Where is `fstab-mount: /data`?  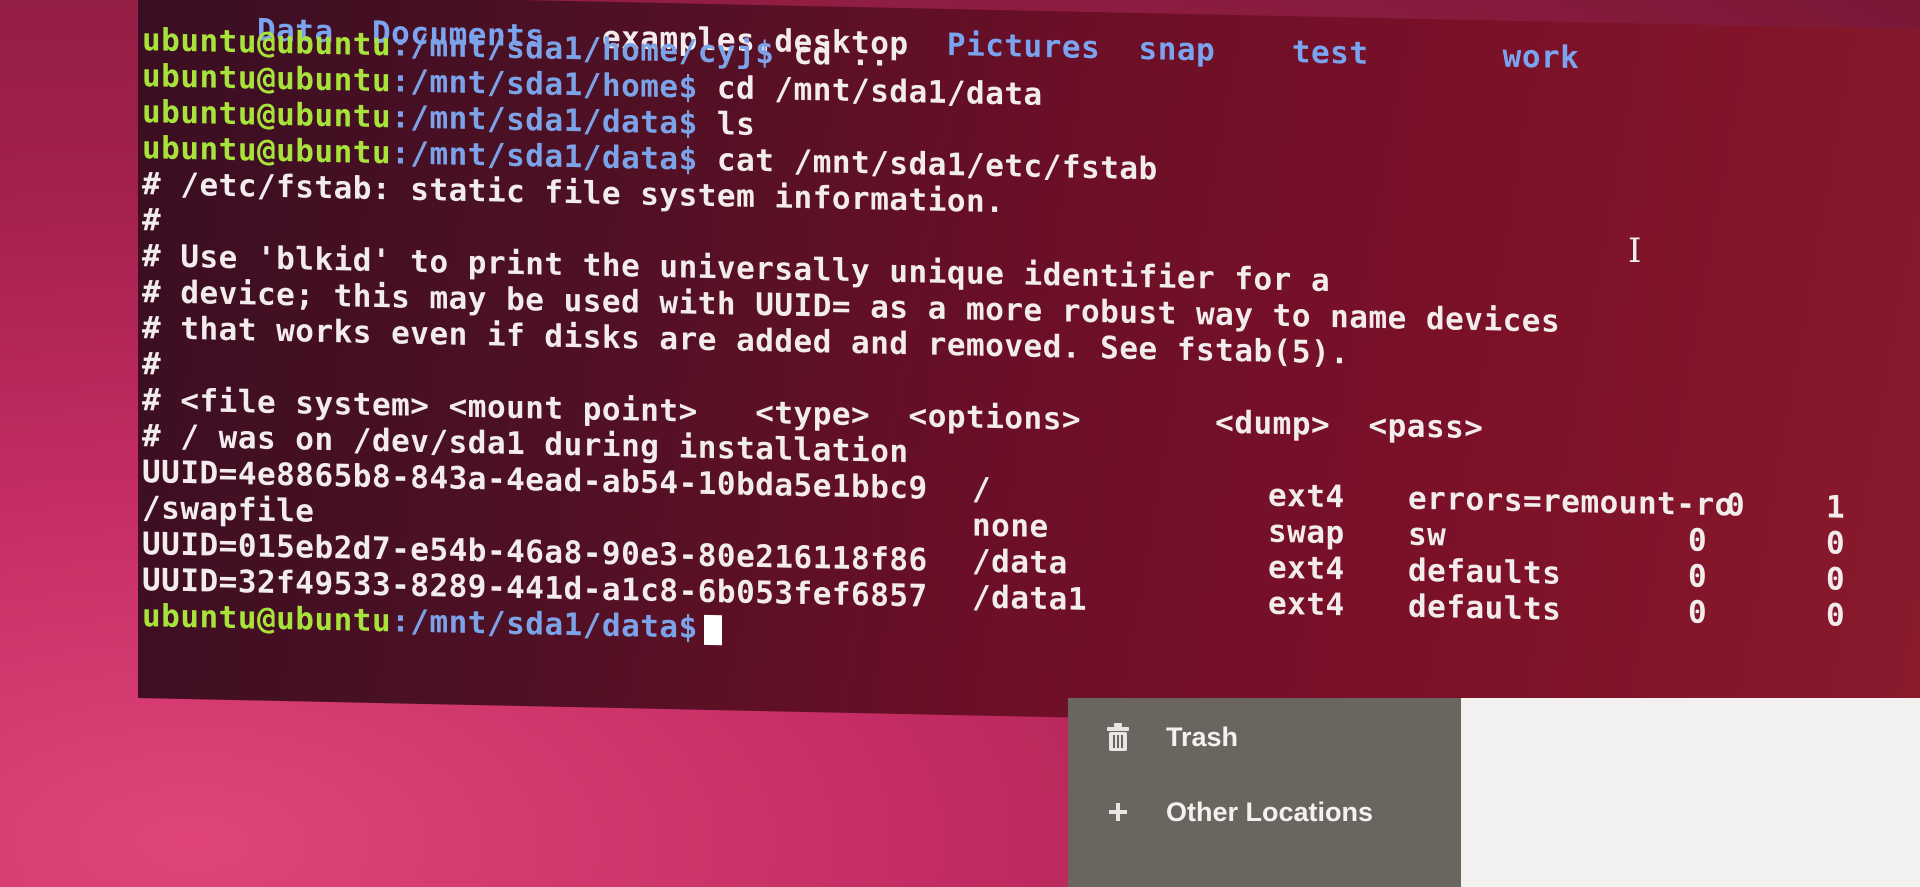 fstab-mount: /data is located at coordinates (1020, 562).